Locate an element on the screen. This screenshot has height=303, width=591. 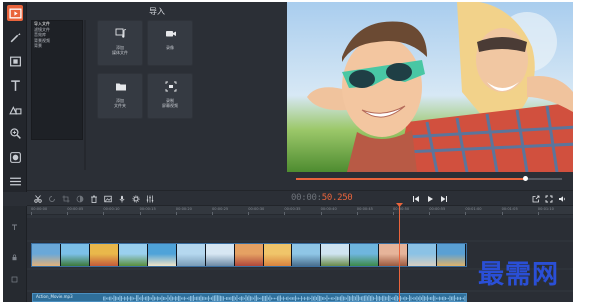
rotate-button is located at coordinates (51, 198).